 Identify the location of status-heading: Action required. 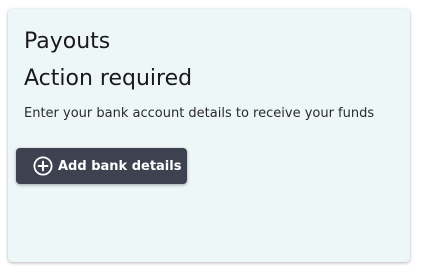
(108, 78).